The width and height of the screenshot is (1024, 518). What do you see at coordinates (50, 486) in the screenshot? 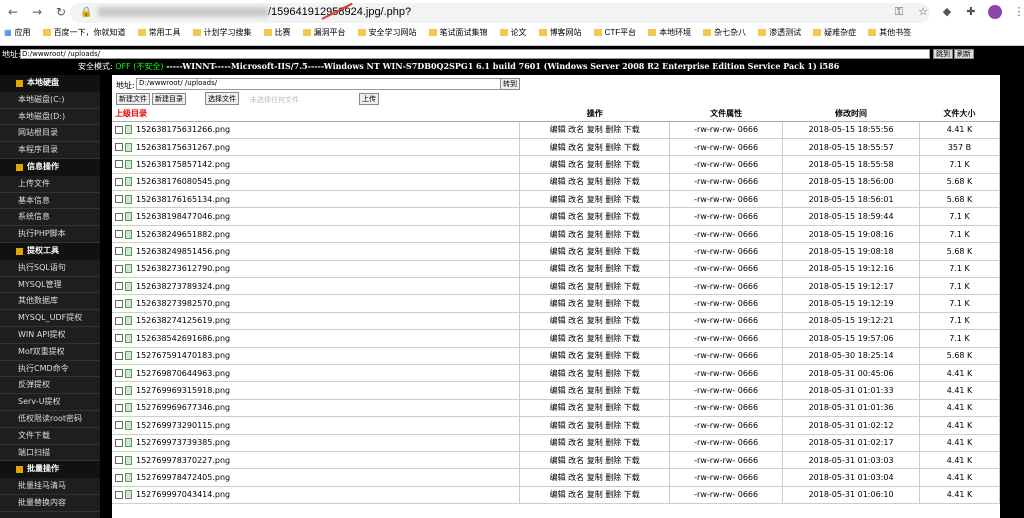
I see `sidebar-item: 批量挂马清马` at bounding box center [50, 486].